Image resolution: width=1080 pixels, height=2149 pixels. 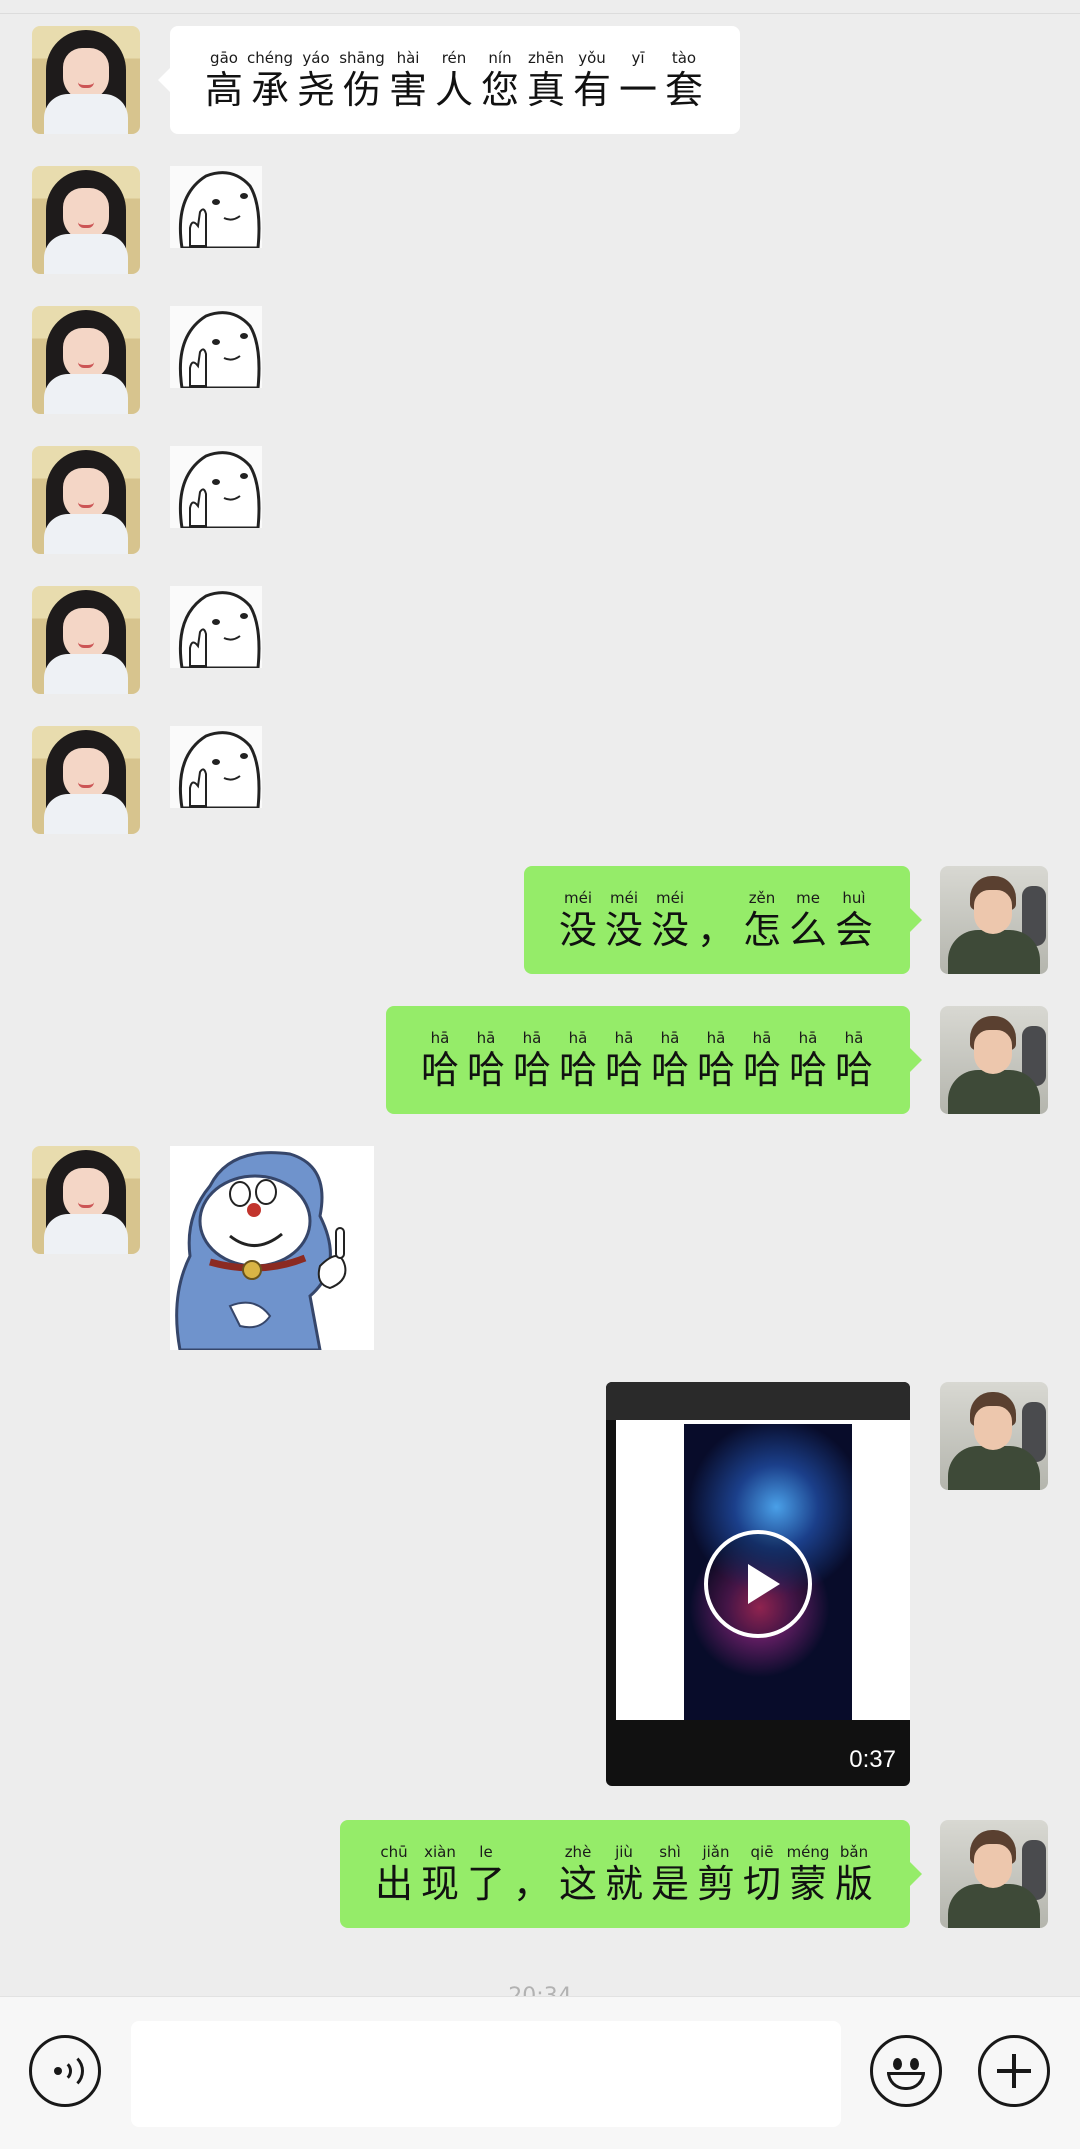 I want to click on pinyin-label: shāng, so click(x=362, y=58).